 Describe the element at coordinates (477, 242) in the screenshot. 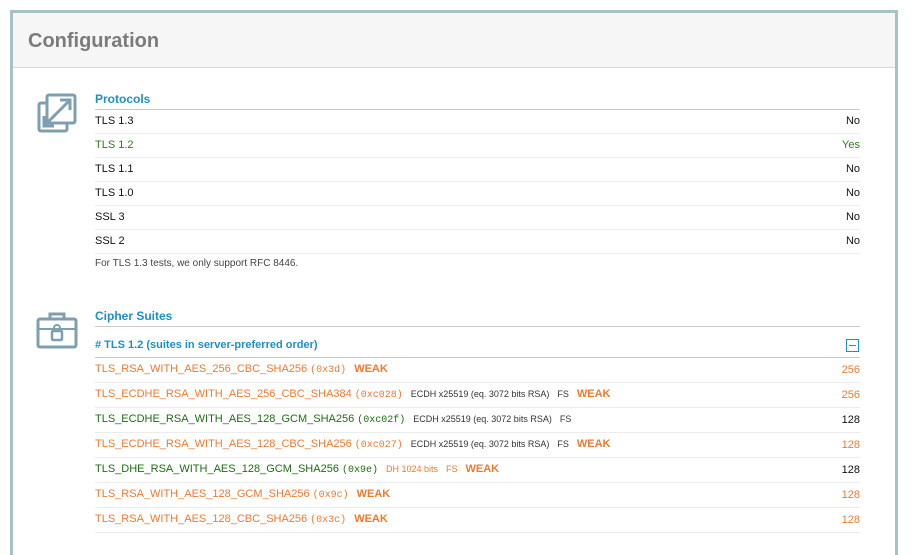

I see `protocol-row: SSL 2 No` at that location.